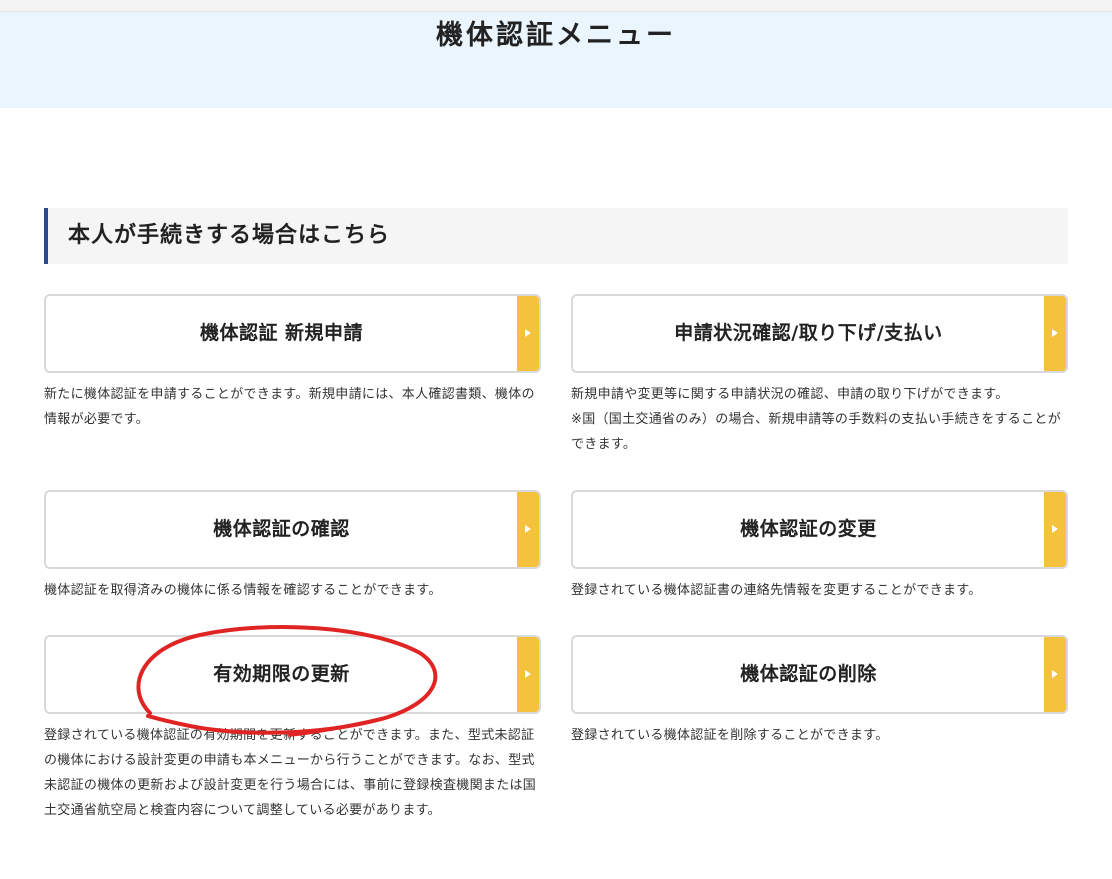  I want to click on certification-confirm-button: 機体認証の確認, so click(292, 529).